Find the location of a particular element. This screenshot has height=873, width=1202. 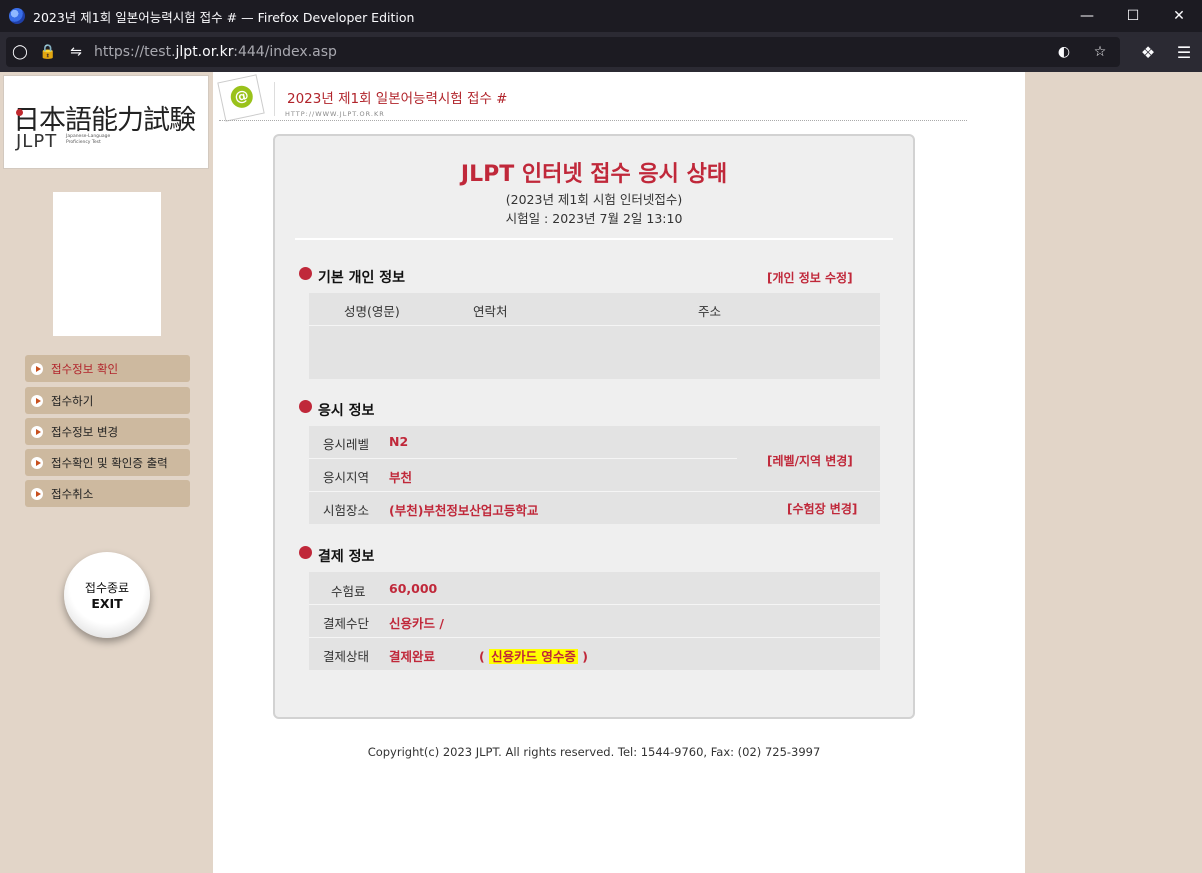

exam-section-title: 응시 정보 is located at coordinates (346, 411).